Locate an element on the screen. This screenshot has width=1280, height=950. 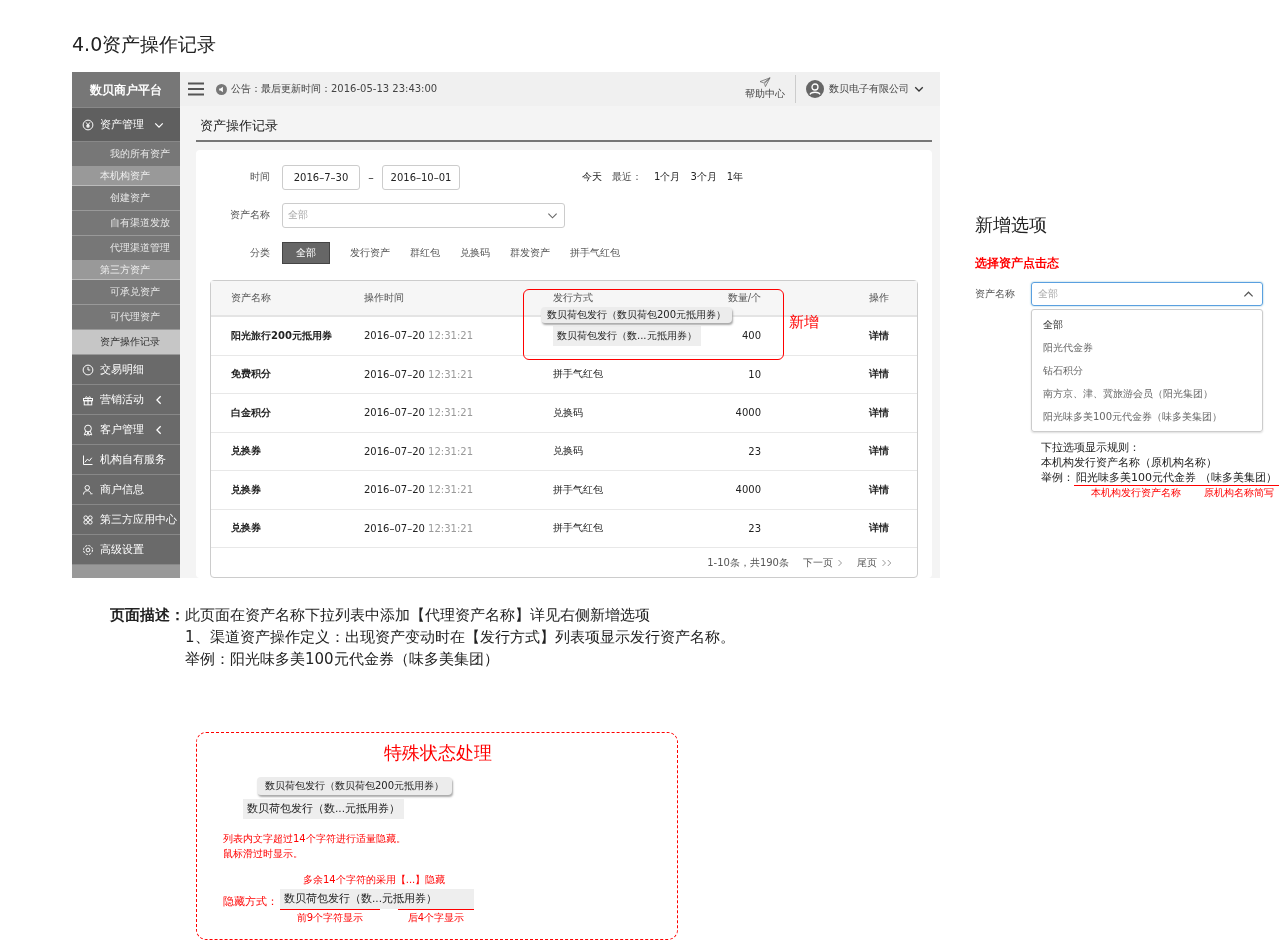
dropdown-option: 钻石积分 is located at coordinates (1147, 370).